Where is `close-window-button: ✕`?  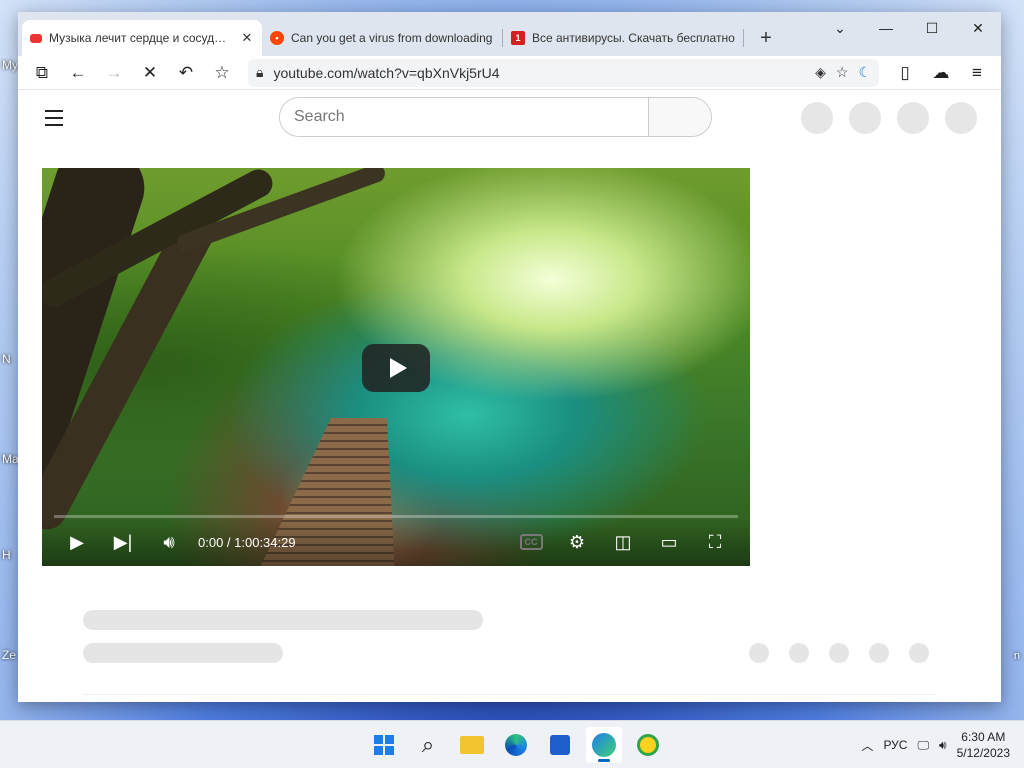 close-window-button: ✕ is located at coordinates (978, 28).